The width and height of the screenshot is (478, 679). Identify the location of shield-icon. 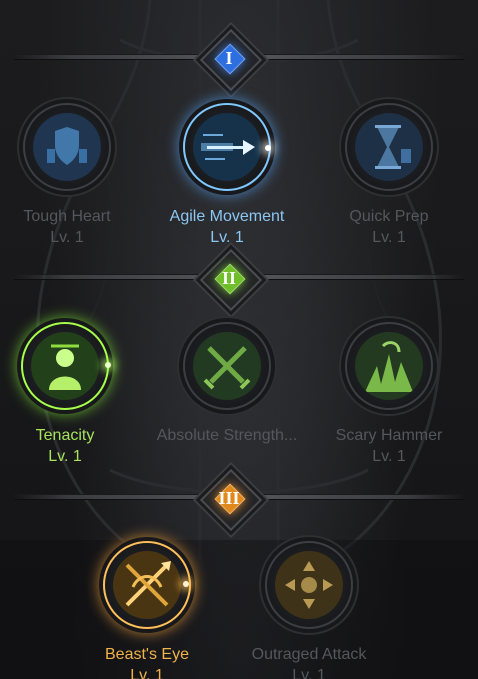
(67, 147).